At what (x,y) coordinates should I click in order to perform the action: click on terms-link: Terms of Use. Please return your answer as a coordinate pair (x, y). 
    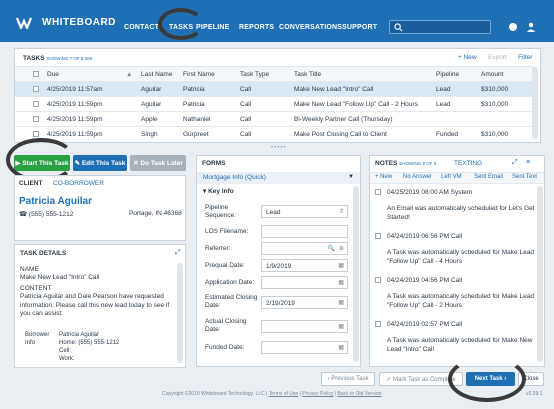
    Looking at the image, I should click on (283, 394).